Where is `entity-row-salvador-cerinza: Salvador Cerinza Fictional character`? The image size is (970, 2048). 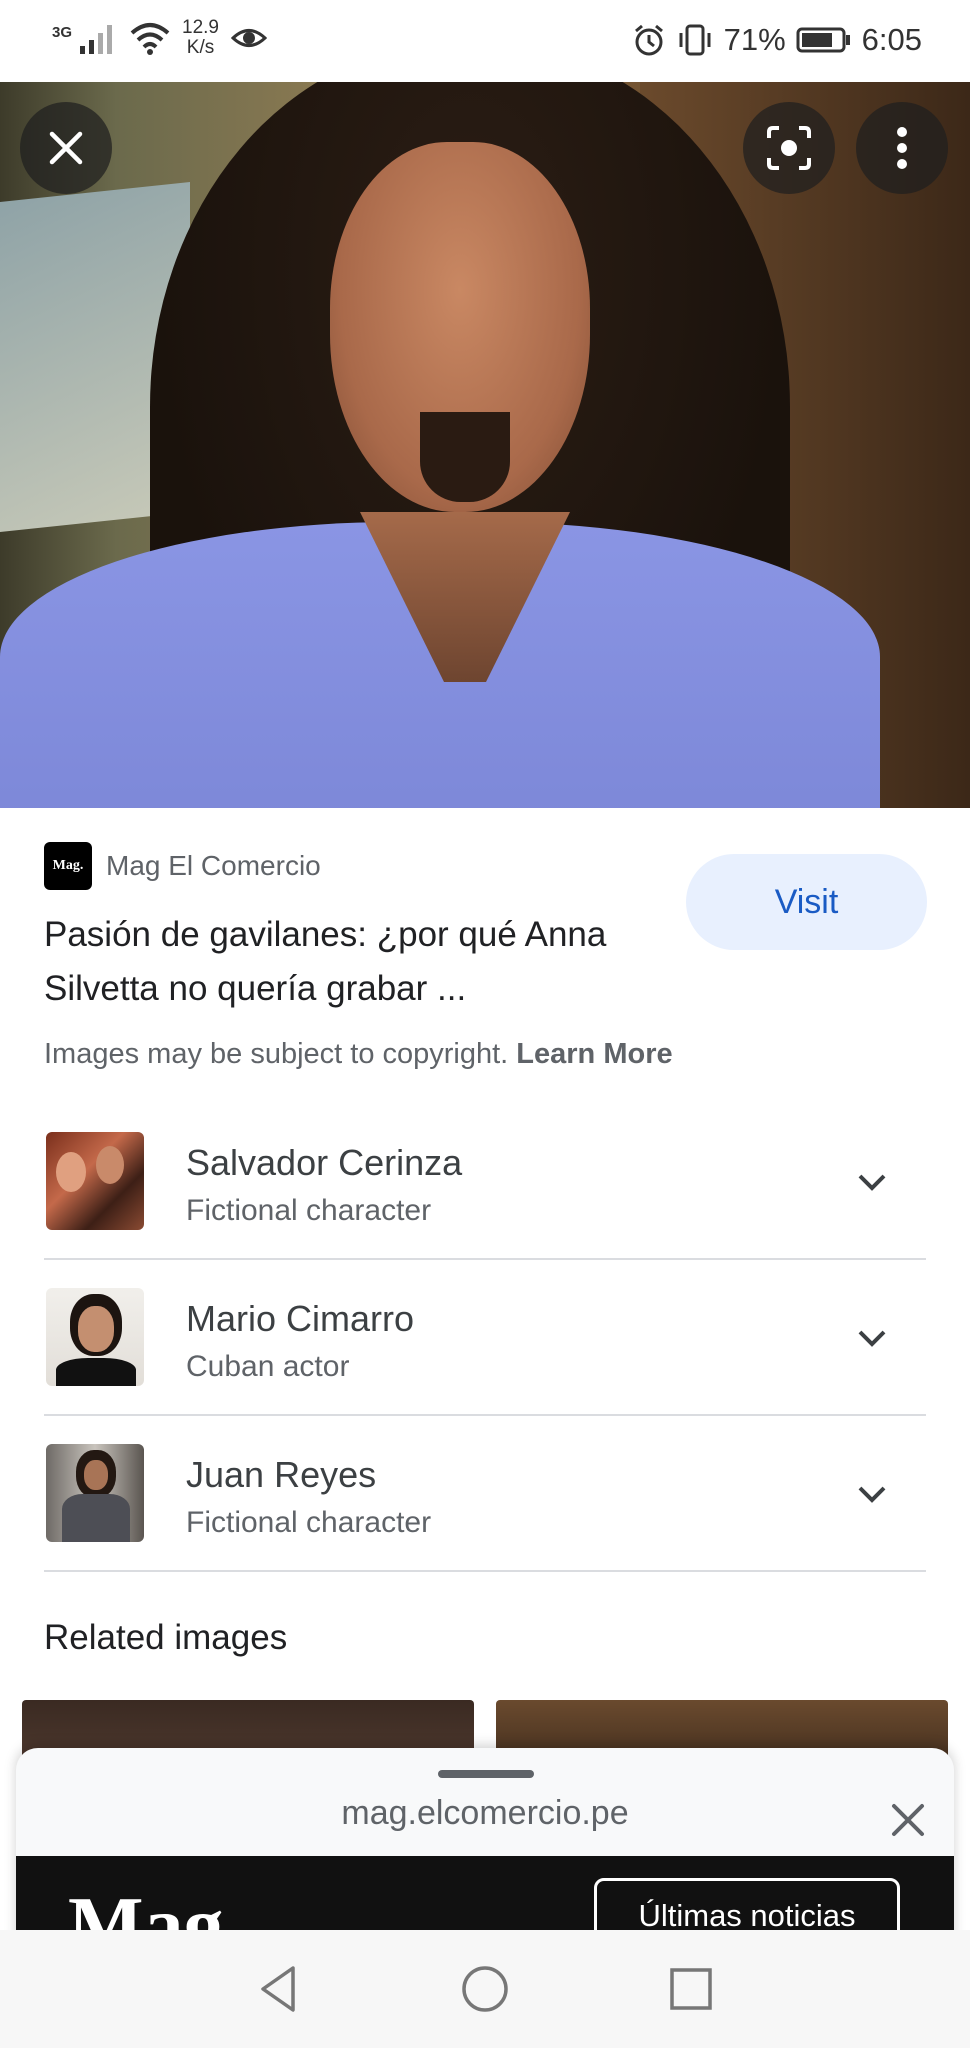
entity-row-salvador-cerinza: Salvador Cerinza Fictional character is located at coordinates (485, 1182).